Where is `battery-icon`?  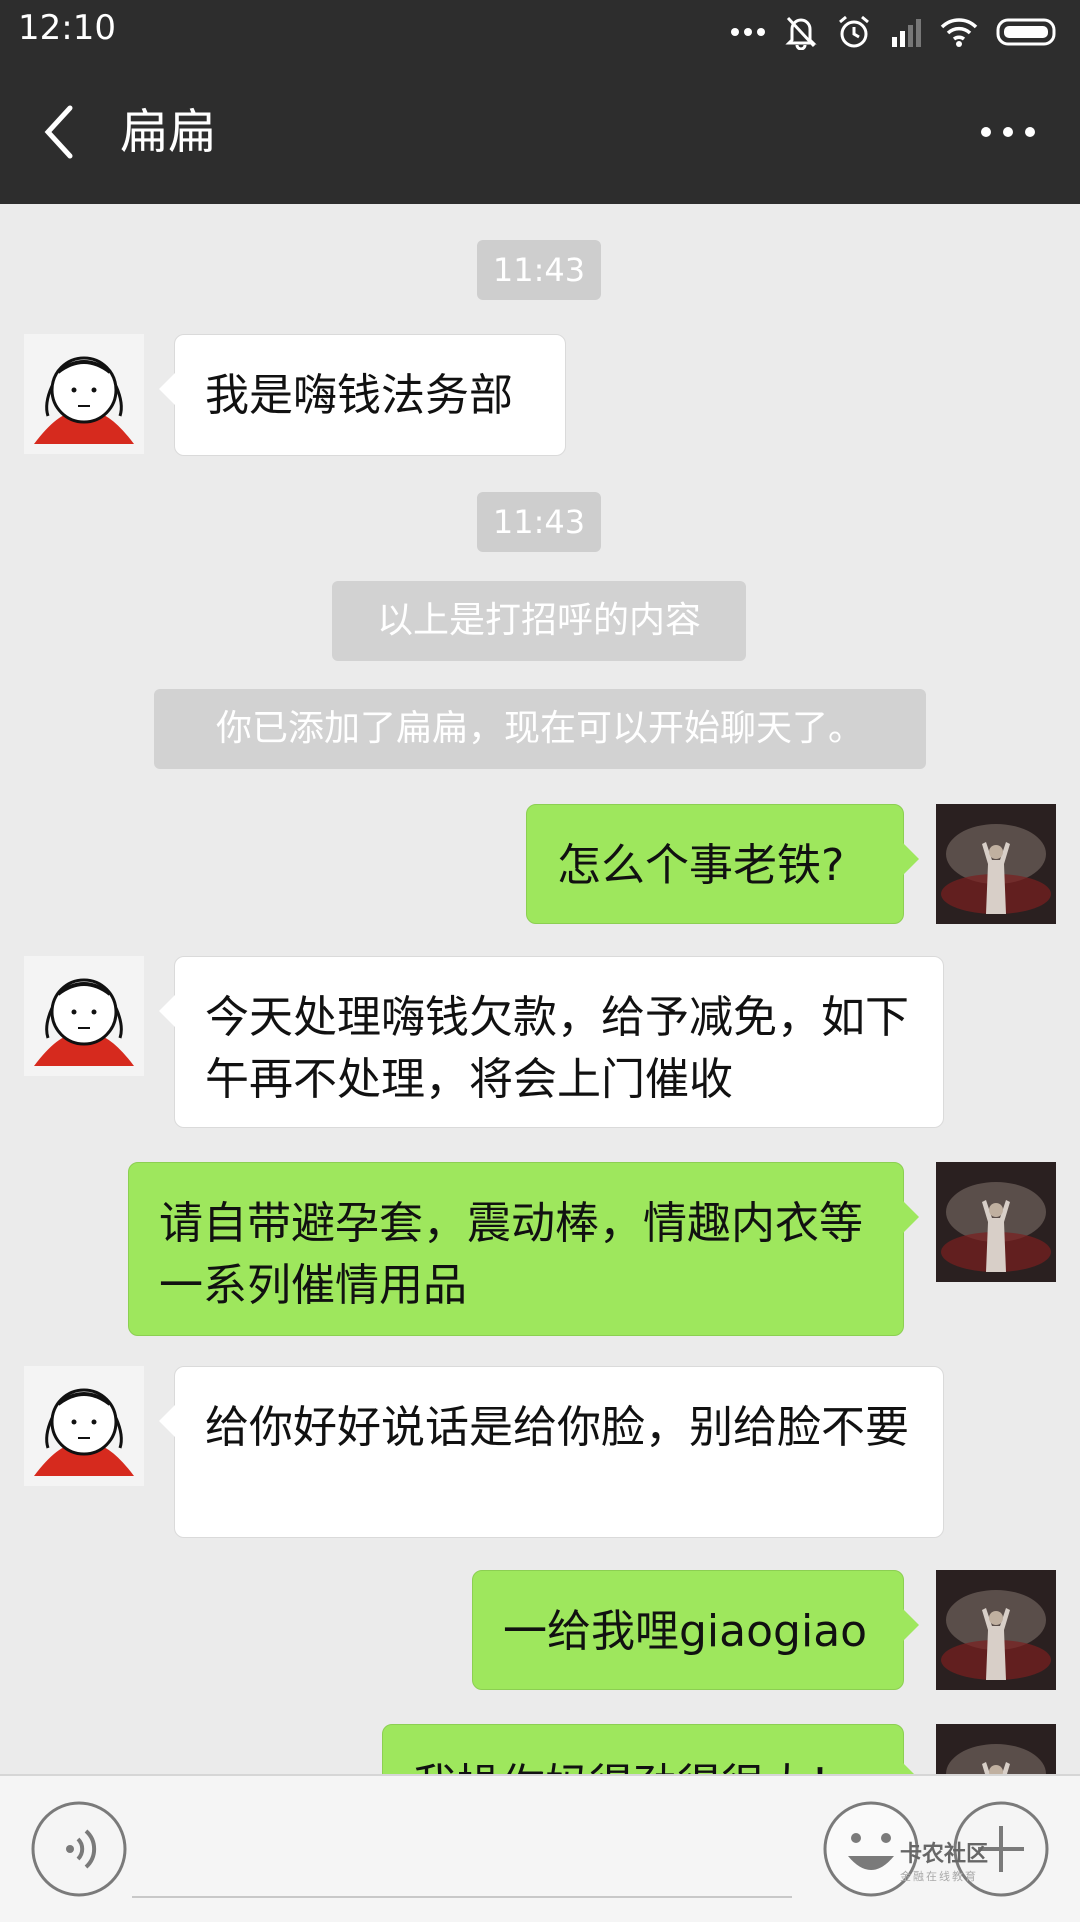 battery-icon is located at coordinates (1026, 32).